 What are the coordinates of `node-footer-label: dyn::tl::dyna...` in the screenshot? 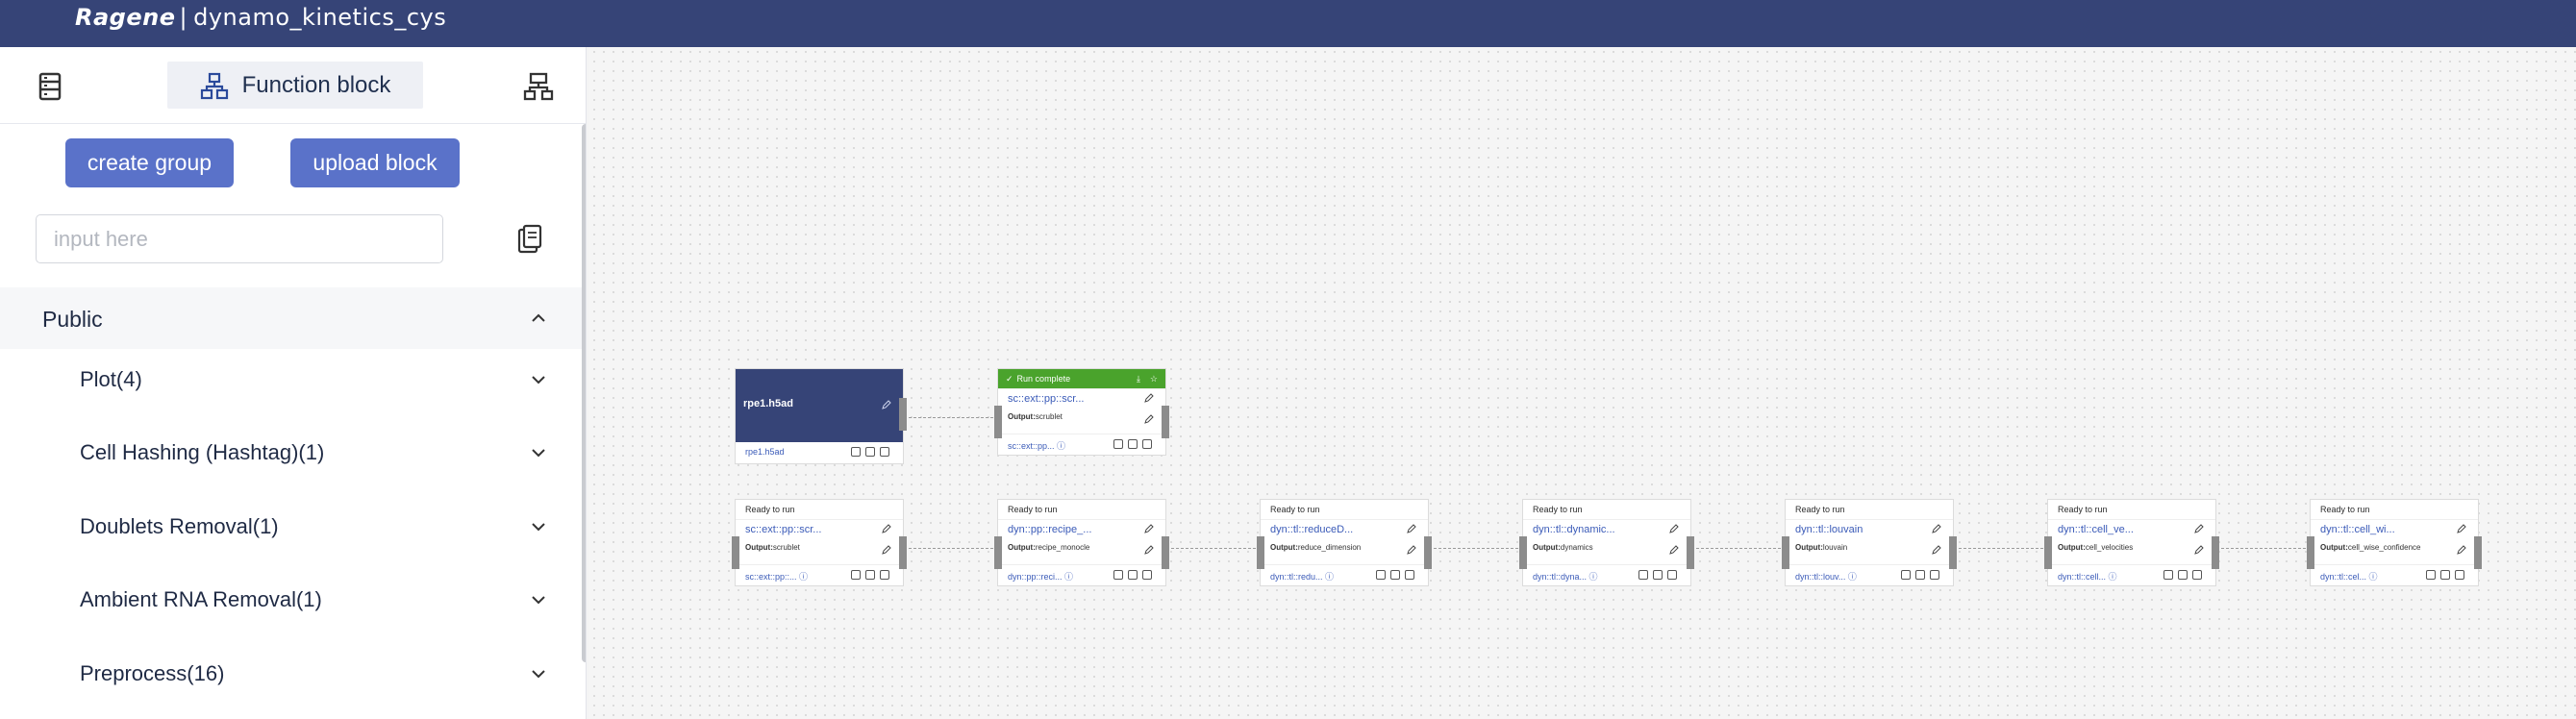 It's located at (1560, 577).